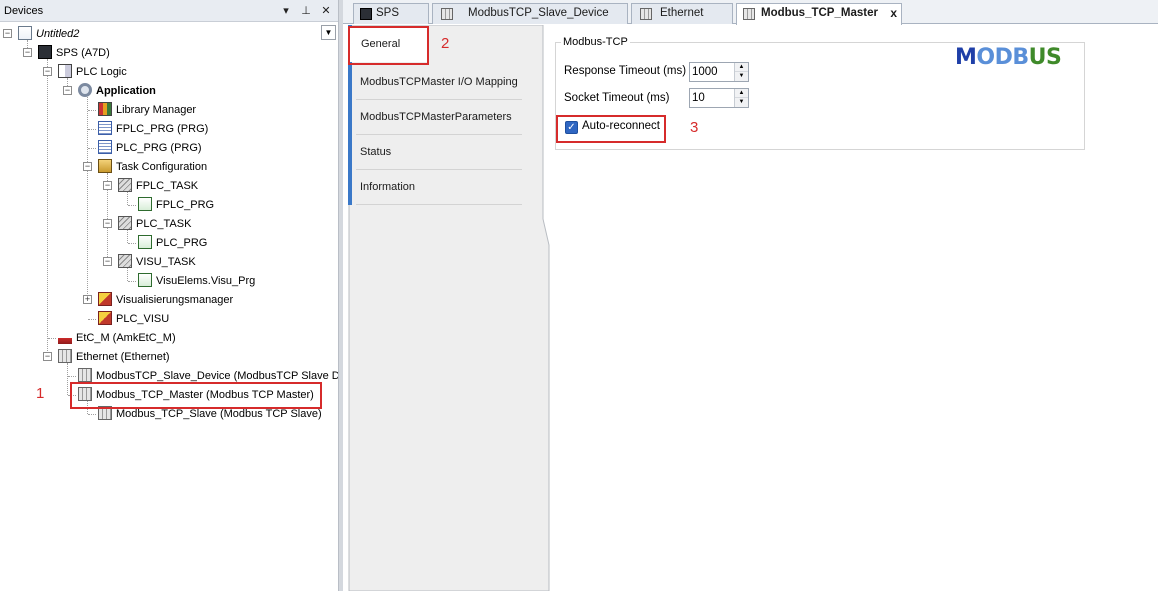 This screenshot has width=1158, height=591. Describe the element at coordinates (705, 72) in the screenshot. I see `response-timeout-value: 1000` at that location.